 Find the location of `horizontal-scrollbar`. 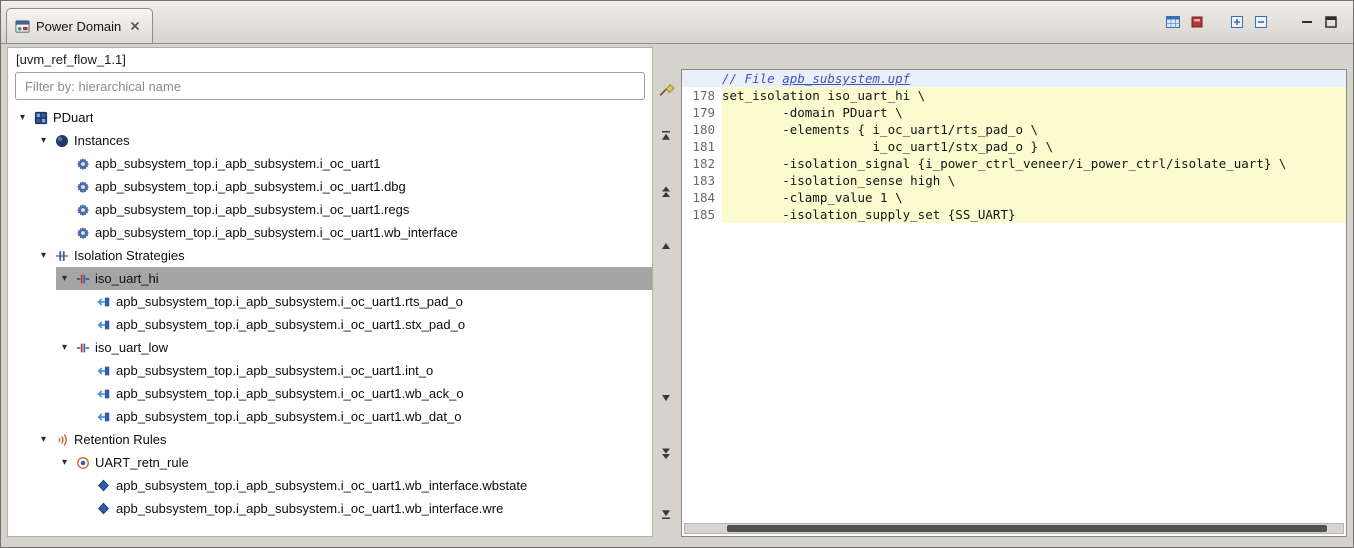

horizontal-scrollbar is located at coordinates (1014, 528).